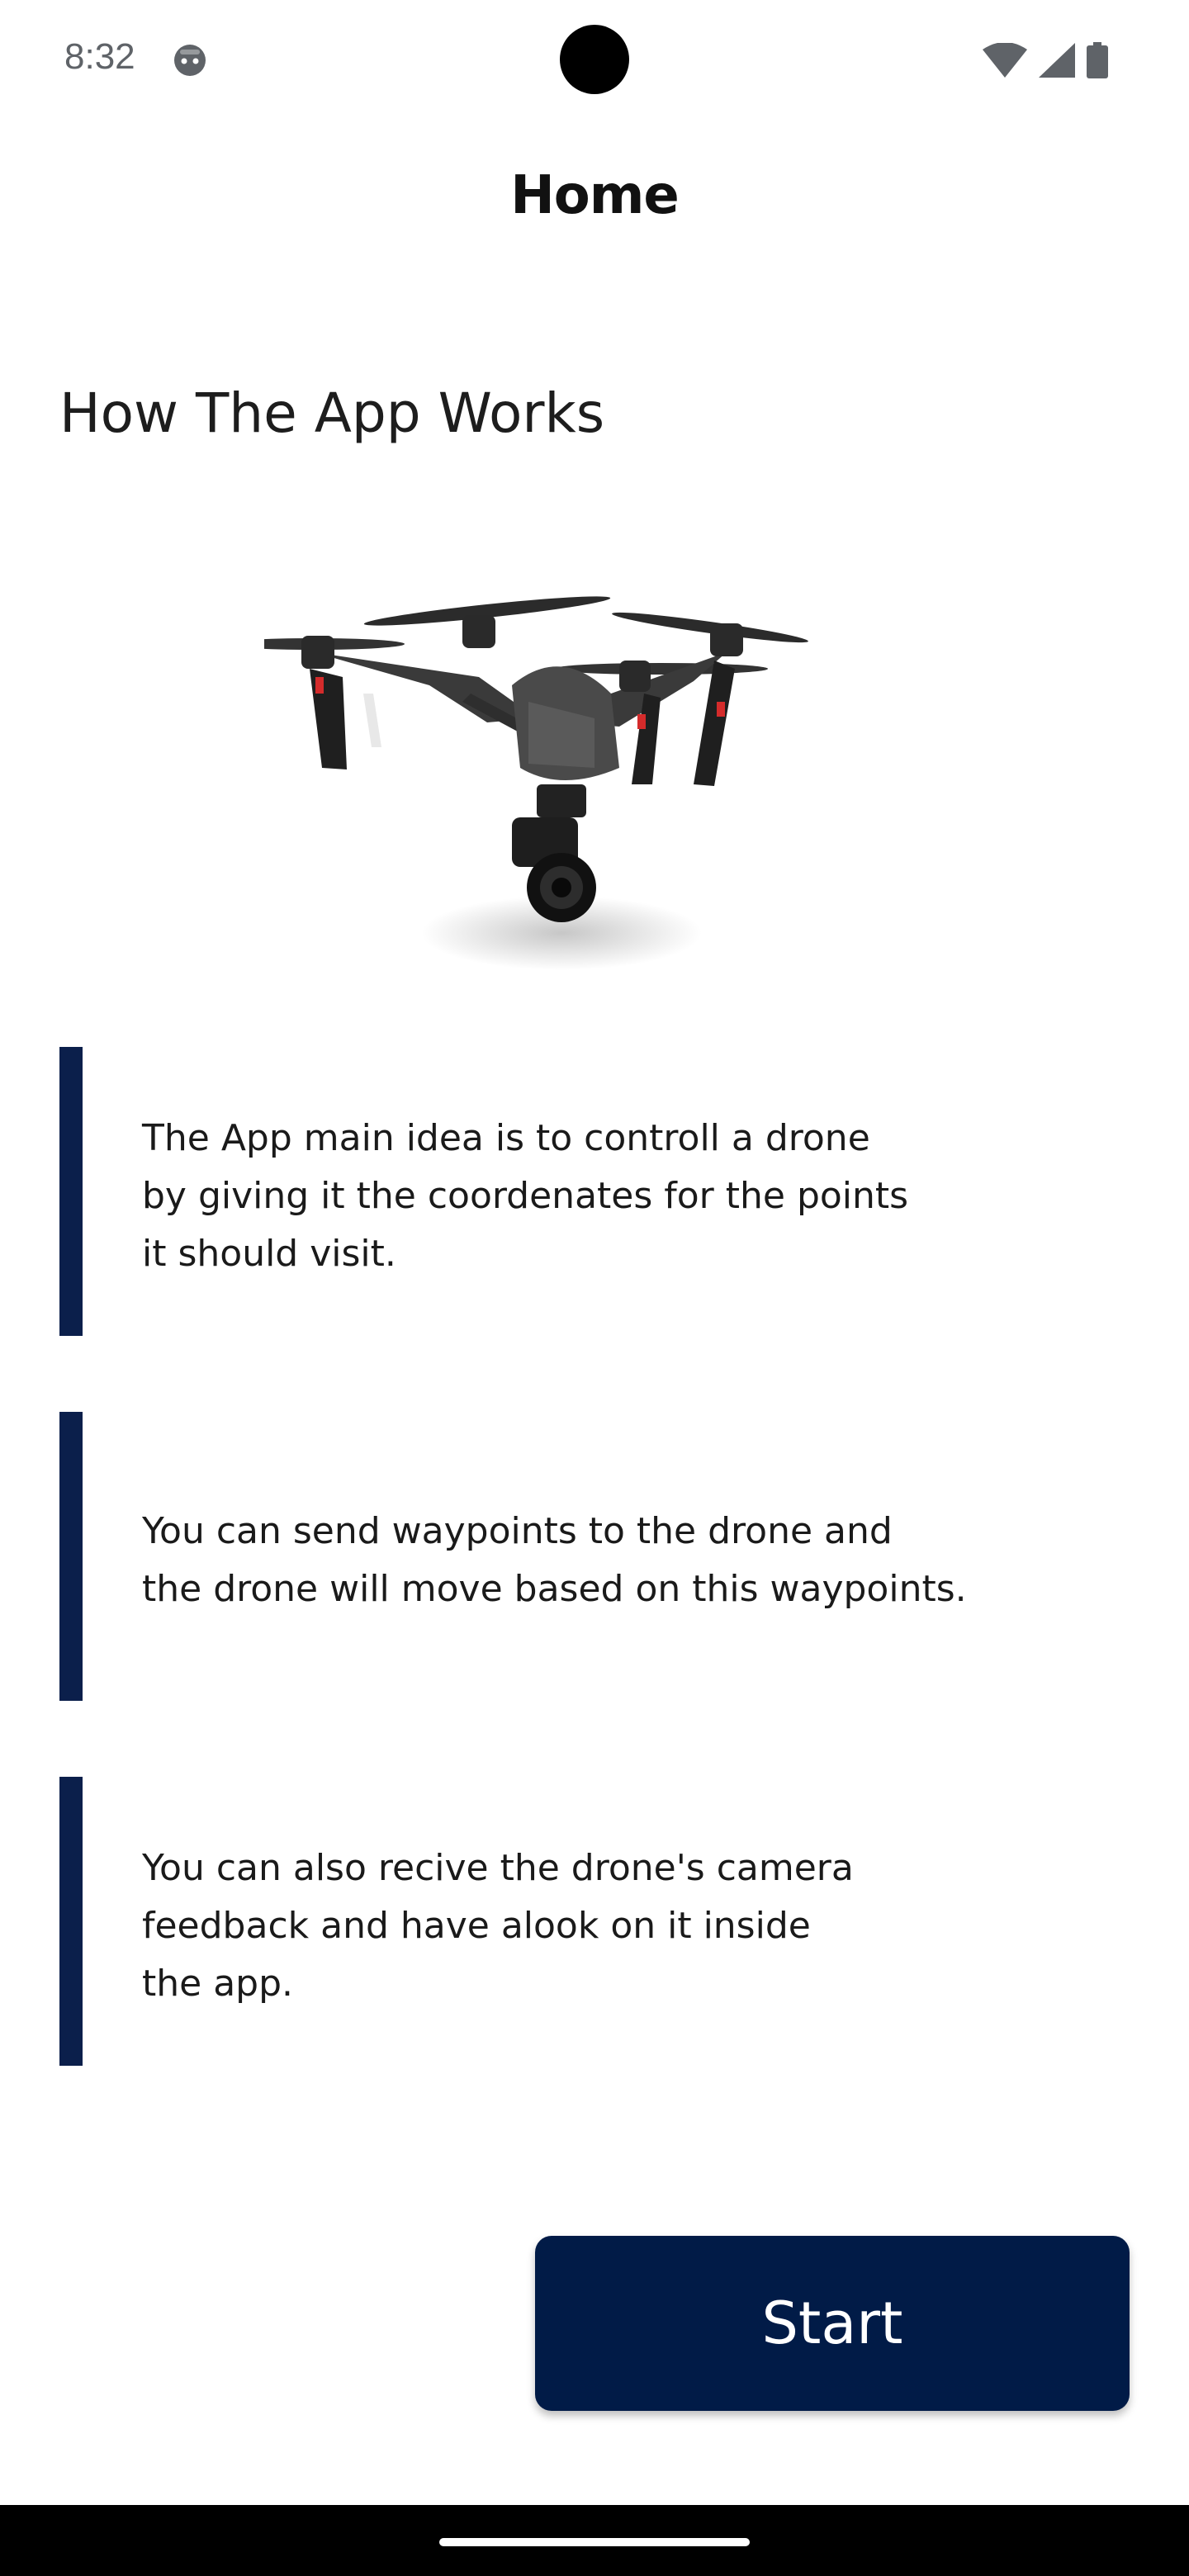 The image size is (1189, 2576). I want to click on signal-icon, so click(1057, 60).